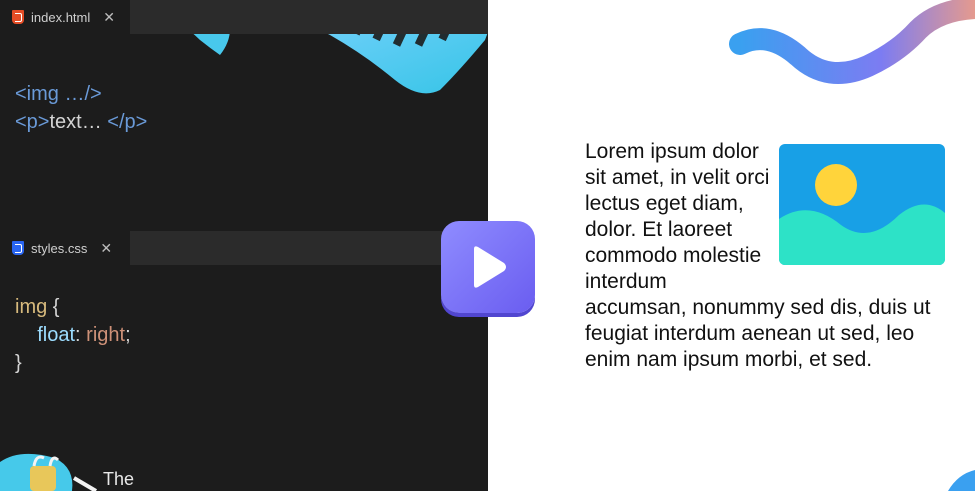 The image size is (975, 491). I want to click on css-code-block: img { float: right; }, so click(73, 335).